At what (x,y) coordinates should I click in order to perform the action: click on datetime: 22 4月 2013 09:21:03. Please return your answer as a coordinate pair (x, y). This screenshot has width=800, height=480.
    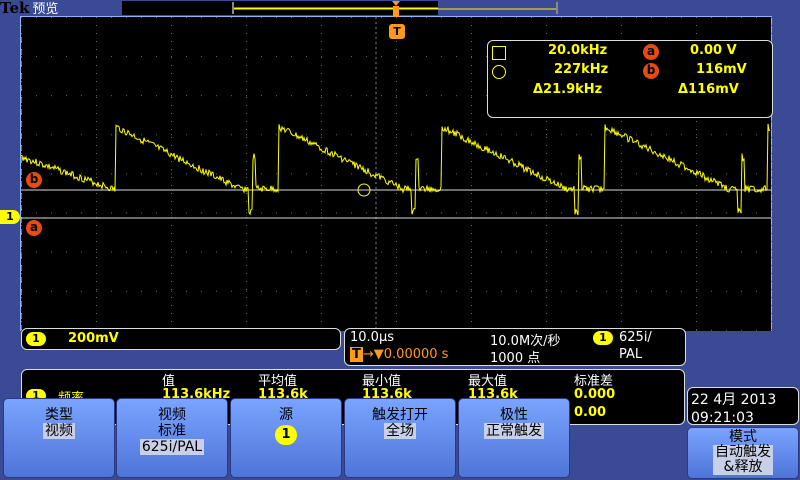
    Looking at the image, I should click on (743, 406).